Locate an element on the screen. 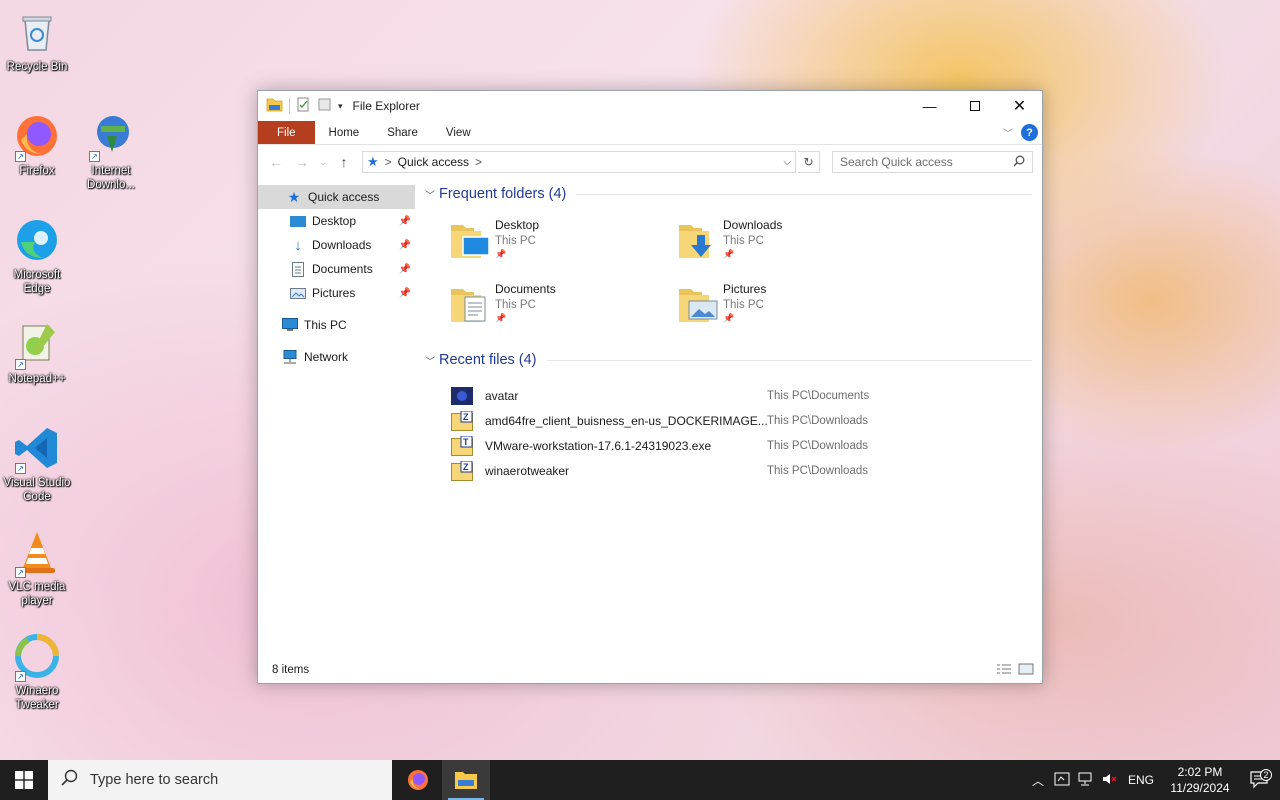 This screenshot has width=1280, height=800. taskbar-app-file-explorer is located at coordinates (466, 780).